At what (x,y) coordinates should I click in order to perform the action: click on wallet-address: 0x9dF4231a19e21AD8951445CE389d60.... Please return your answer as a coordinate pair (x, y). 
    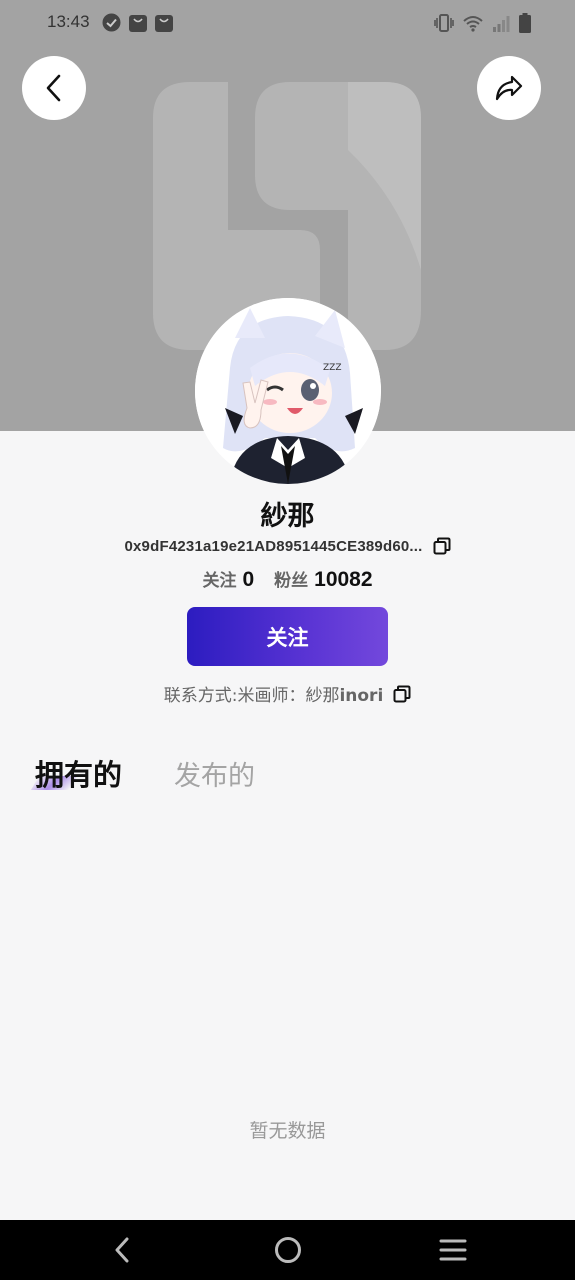
    Looking at the image, I should click on (273, 546).